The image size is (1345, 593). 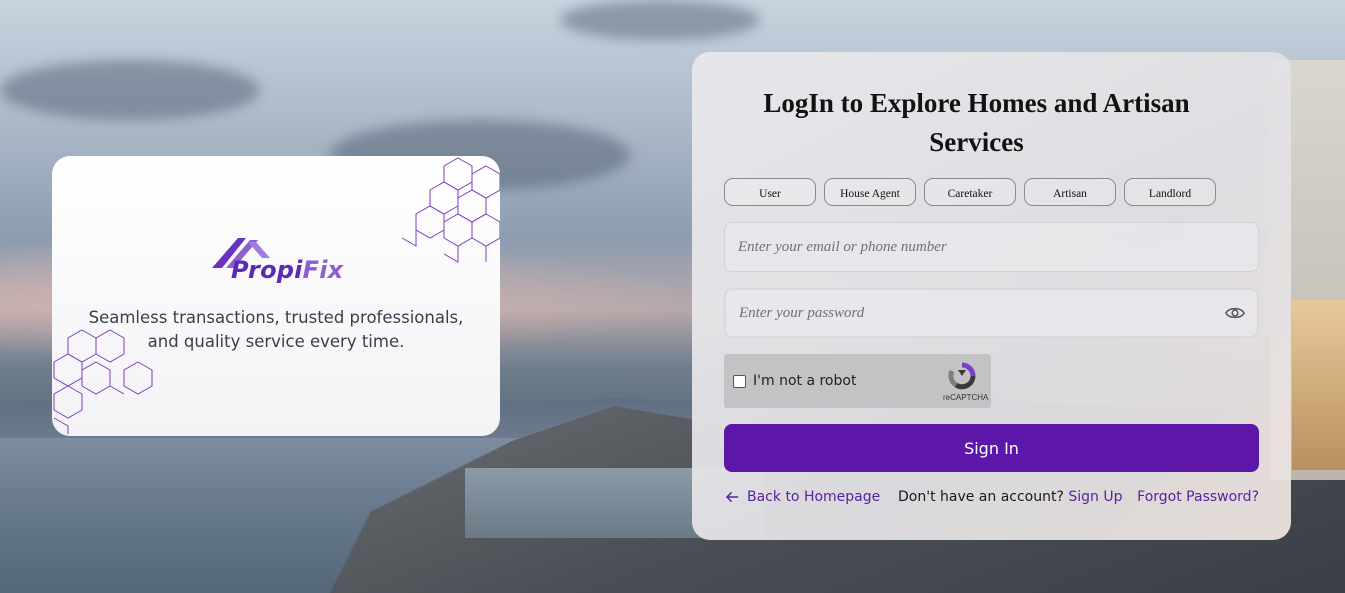 What do you see at coordinates (1170, 192) in the screenshot?
I see `role-tab-landlord: Landlord` at bounding box center [1170, 192].